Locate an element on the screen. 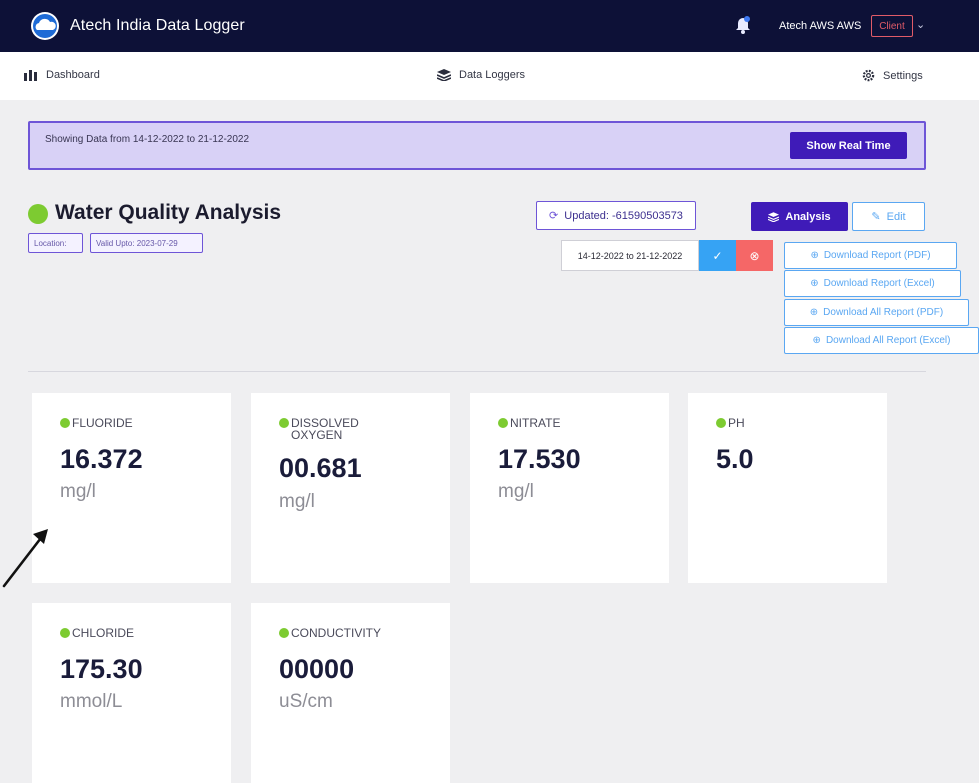 The image size is (979, 783). download-report-excel-label: Download Report (Excel) is located at coordinates (879, 283).